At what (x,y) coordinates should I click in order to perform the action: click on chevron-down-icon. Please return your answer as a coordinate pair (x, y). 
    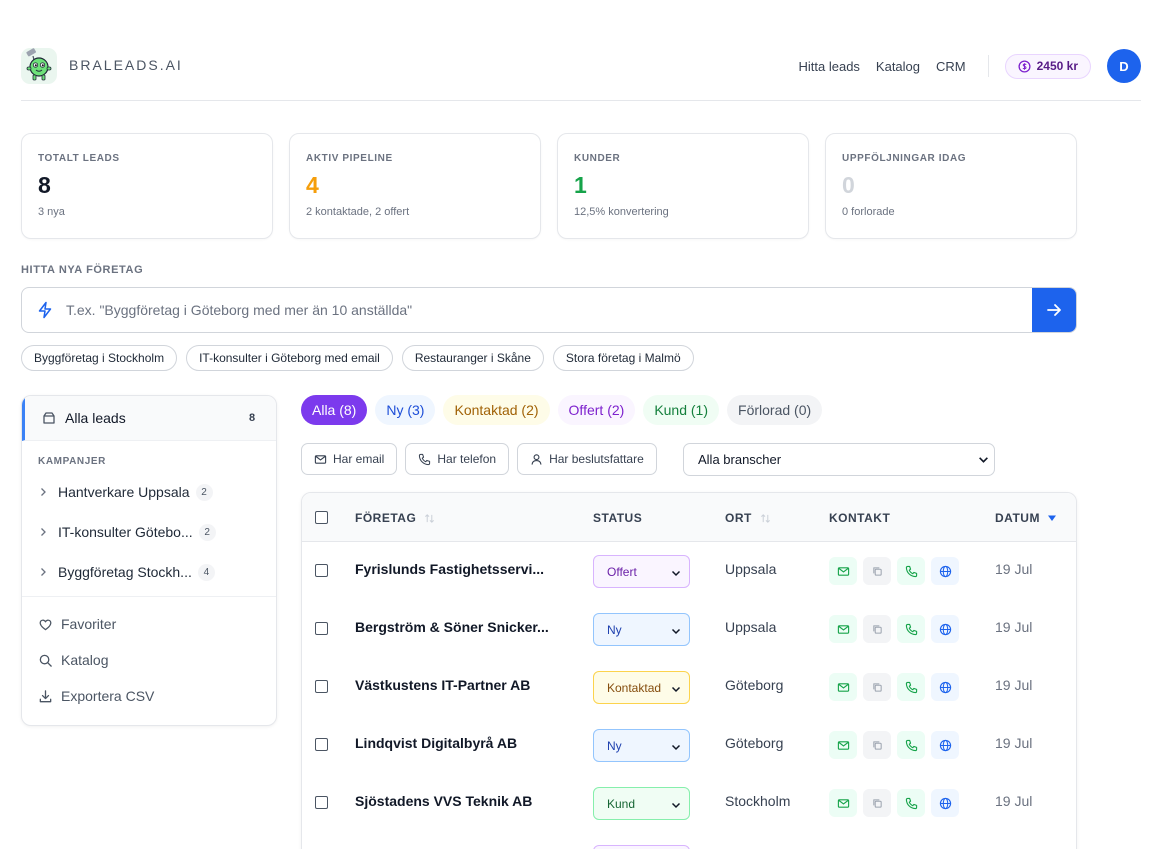
    Looking at the image, I should click on (676, 631).